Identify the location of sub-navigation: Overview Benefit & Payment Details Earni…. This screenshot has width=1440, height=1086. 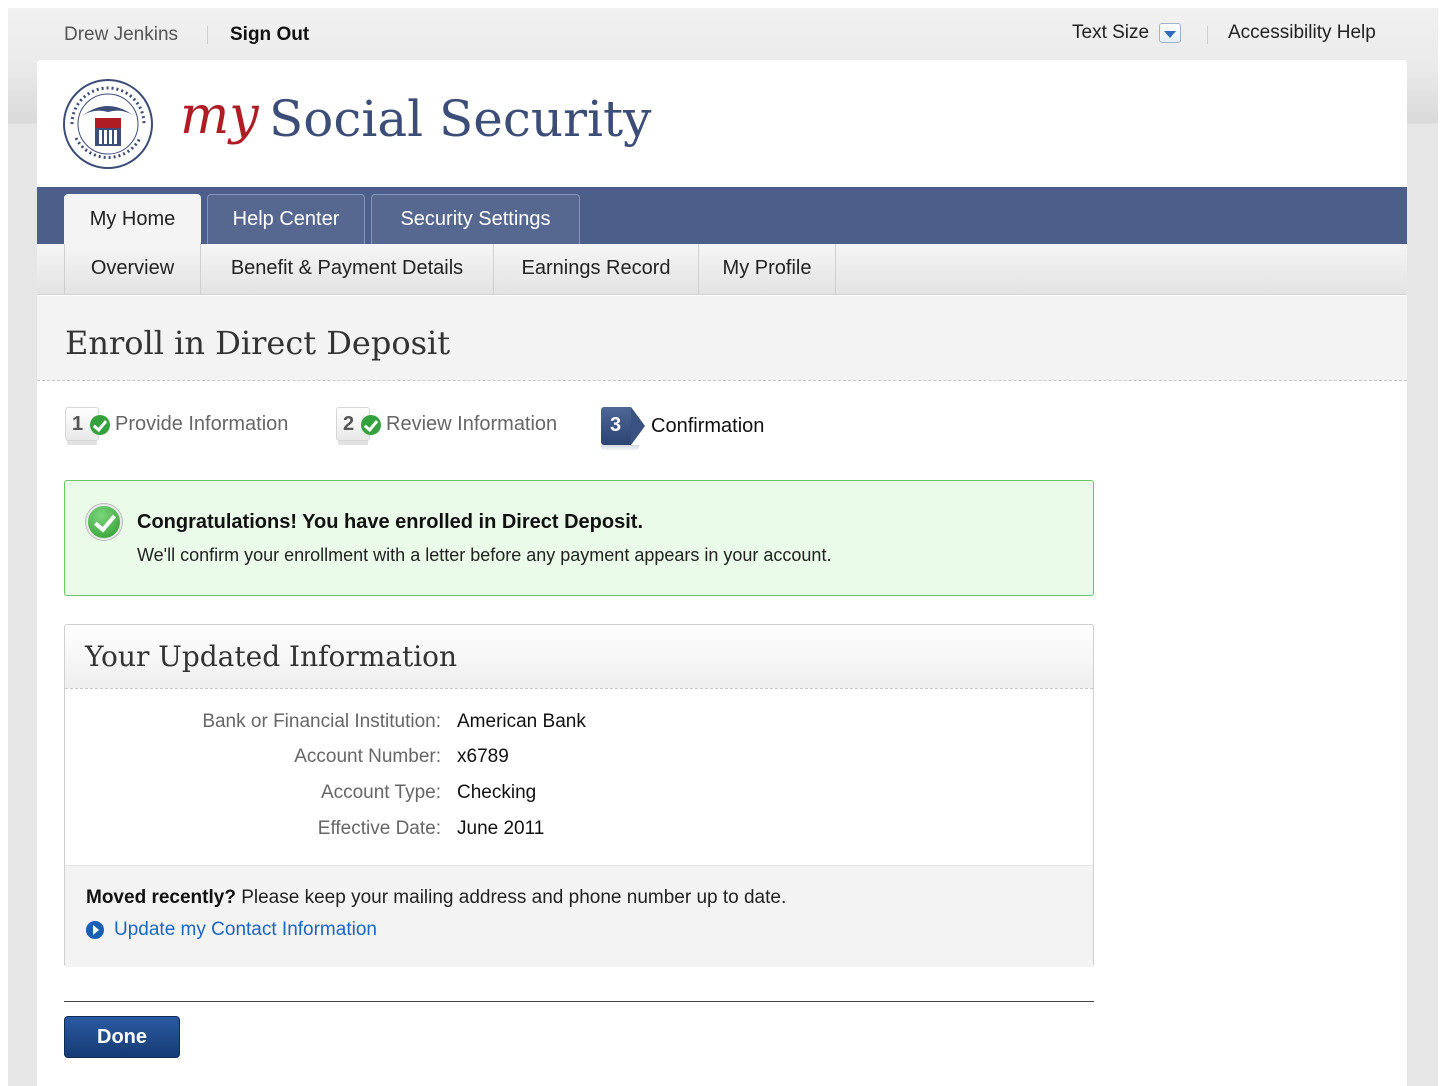
(722, 269).